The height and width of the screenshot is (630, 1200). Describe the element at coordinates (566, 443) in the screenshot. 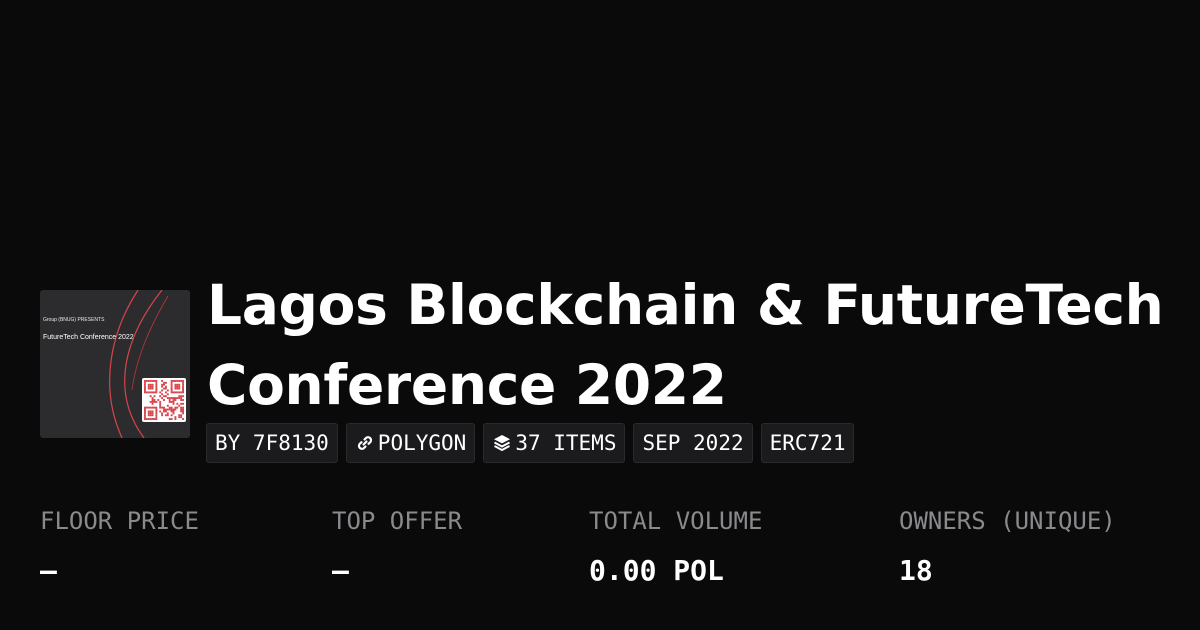

I see `items-label: 37 ITEMS` at that location.